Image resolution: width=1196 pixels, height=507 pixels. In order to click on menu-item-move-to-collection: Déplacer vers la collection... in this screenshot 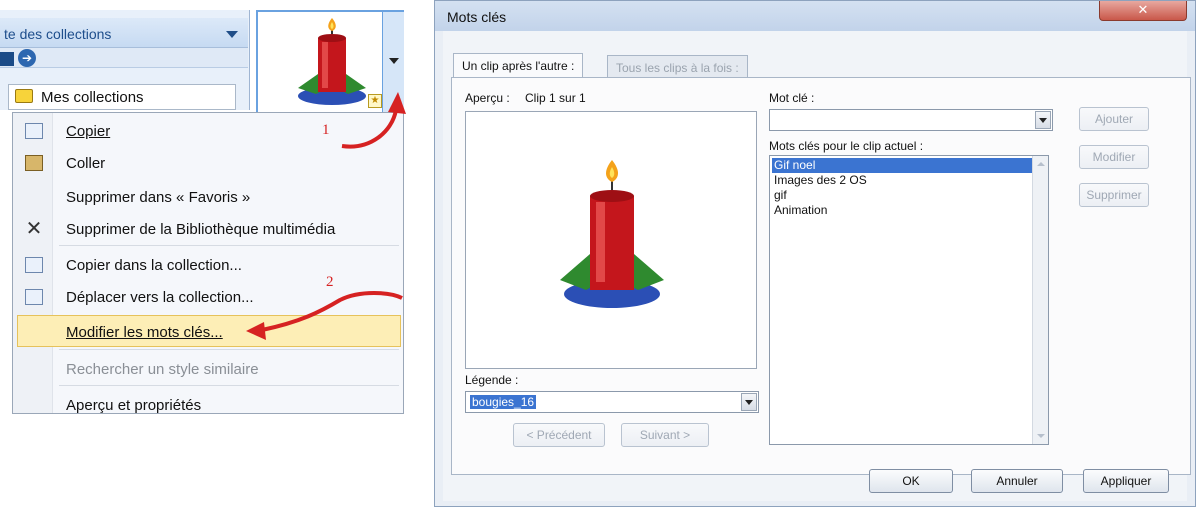, I will do `click(208, 297)`.